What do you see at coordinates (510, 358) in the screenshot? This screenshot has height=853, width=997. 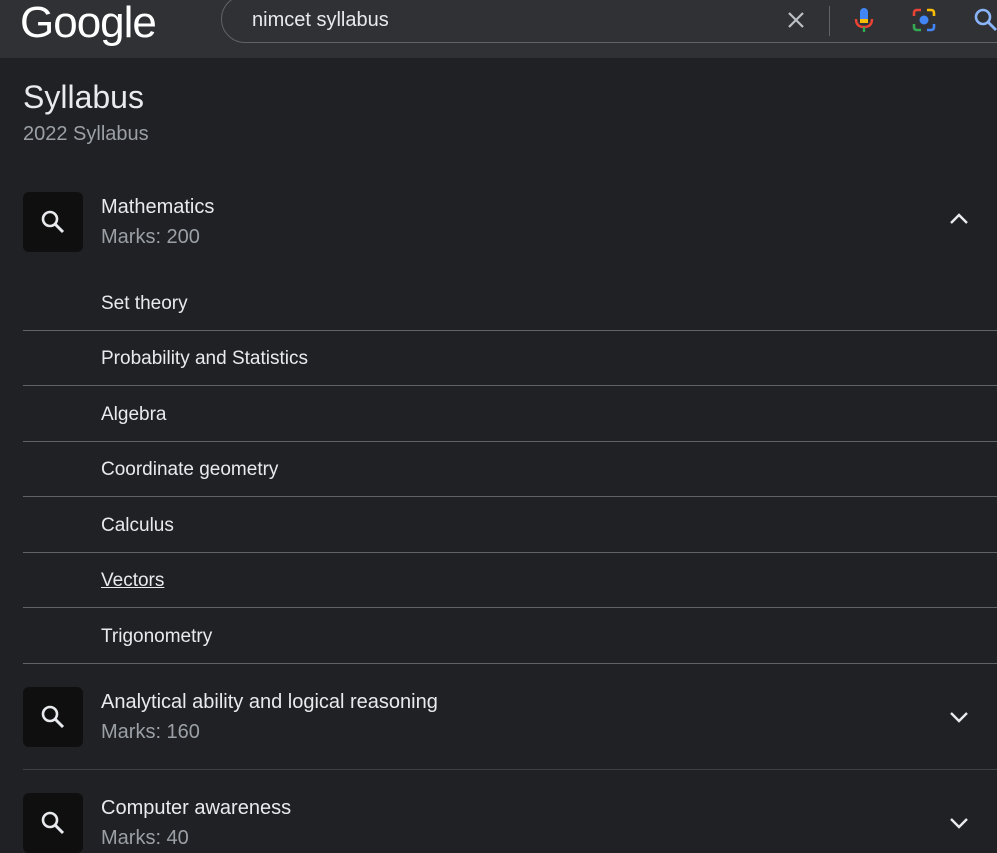 I see `topic-item: Probability and Statistics` at bounding box center [510, 358].